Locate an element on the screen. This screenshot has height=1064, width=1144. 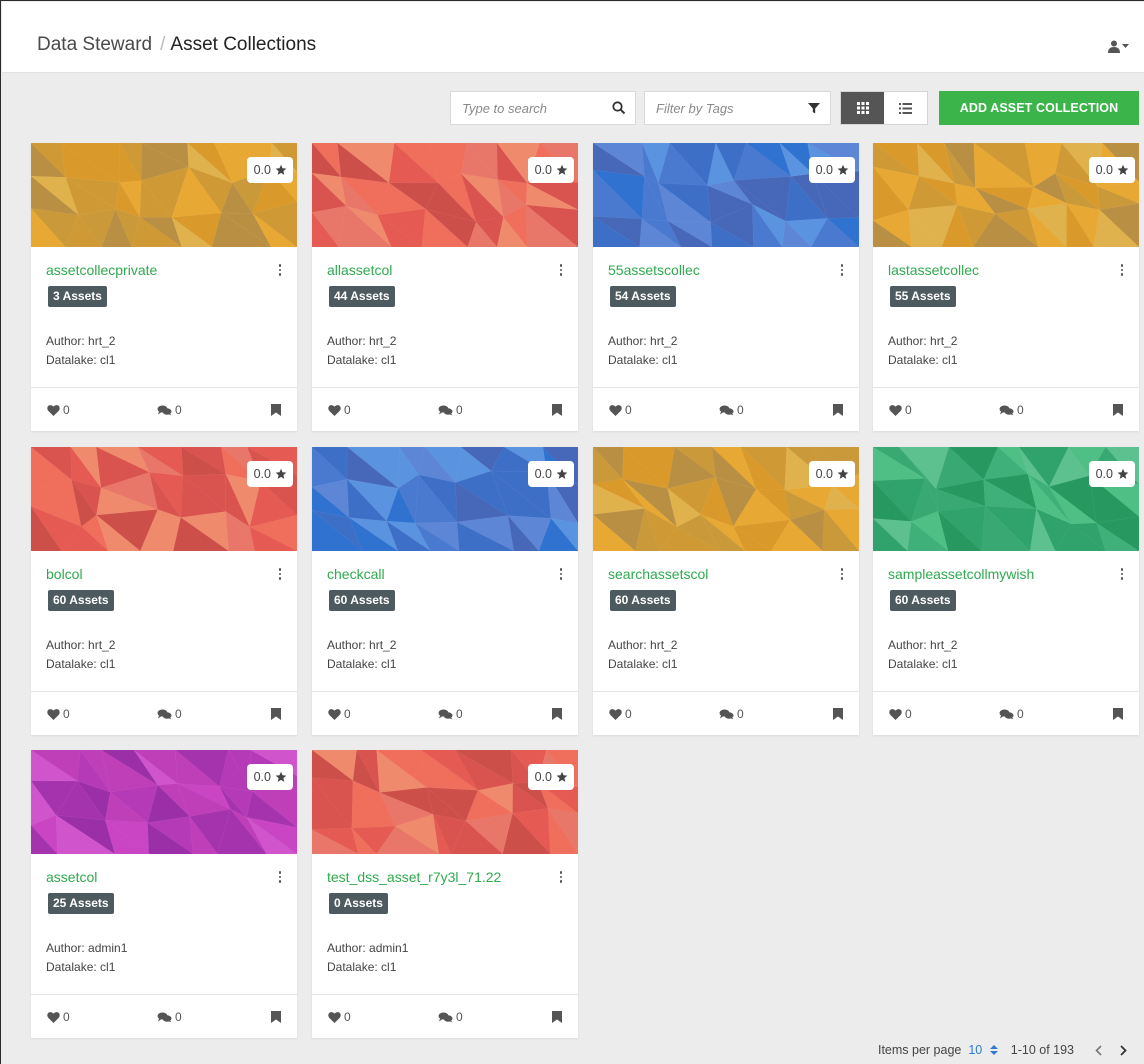
collection-title: searchassetscol is located at coordinates (658, 574).